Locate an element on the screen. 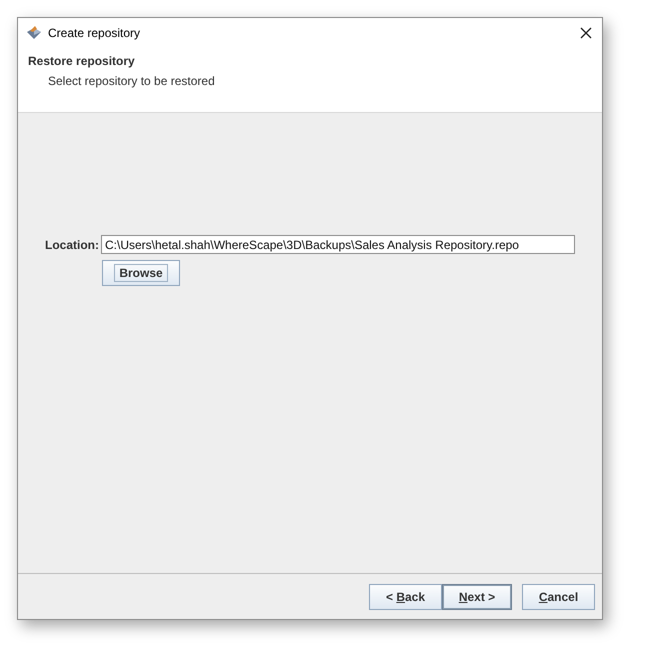 Image resolution: width=651 pixels, height=668 pixels. header-title: Restore repository is located at coordinates (82, 61).